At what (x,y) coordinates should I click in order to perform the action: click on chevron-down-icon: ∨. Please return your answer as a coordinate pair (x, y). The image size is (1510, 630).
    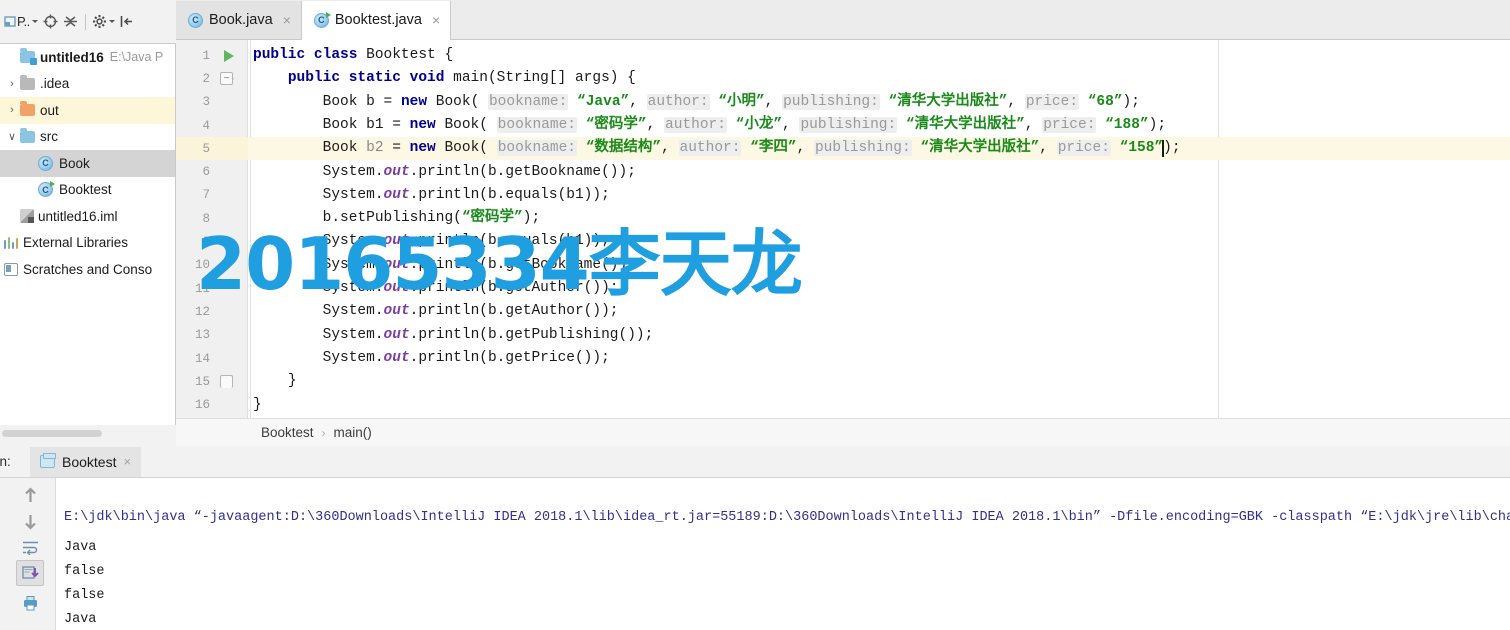
    Looking at the image, I should click on (12, 136).